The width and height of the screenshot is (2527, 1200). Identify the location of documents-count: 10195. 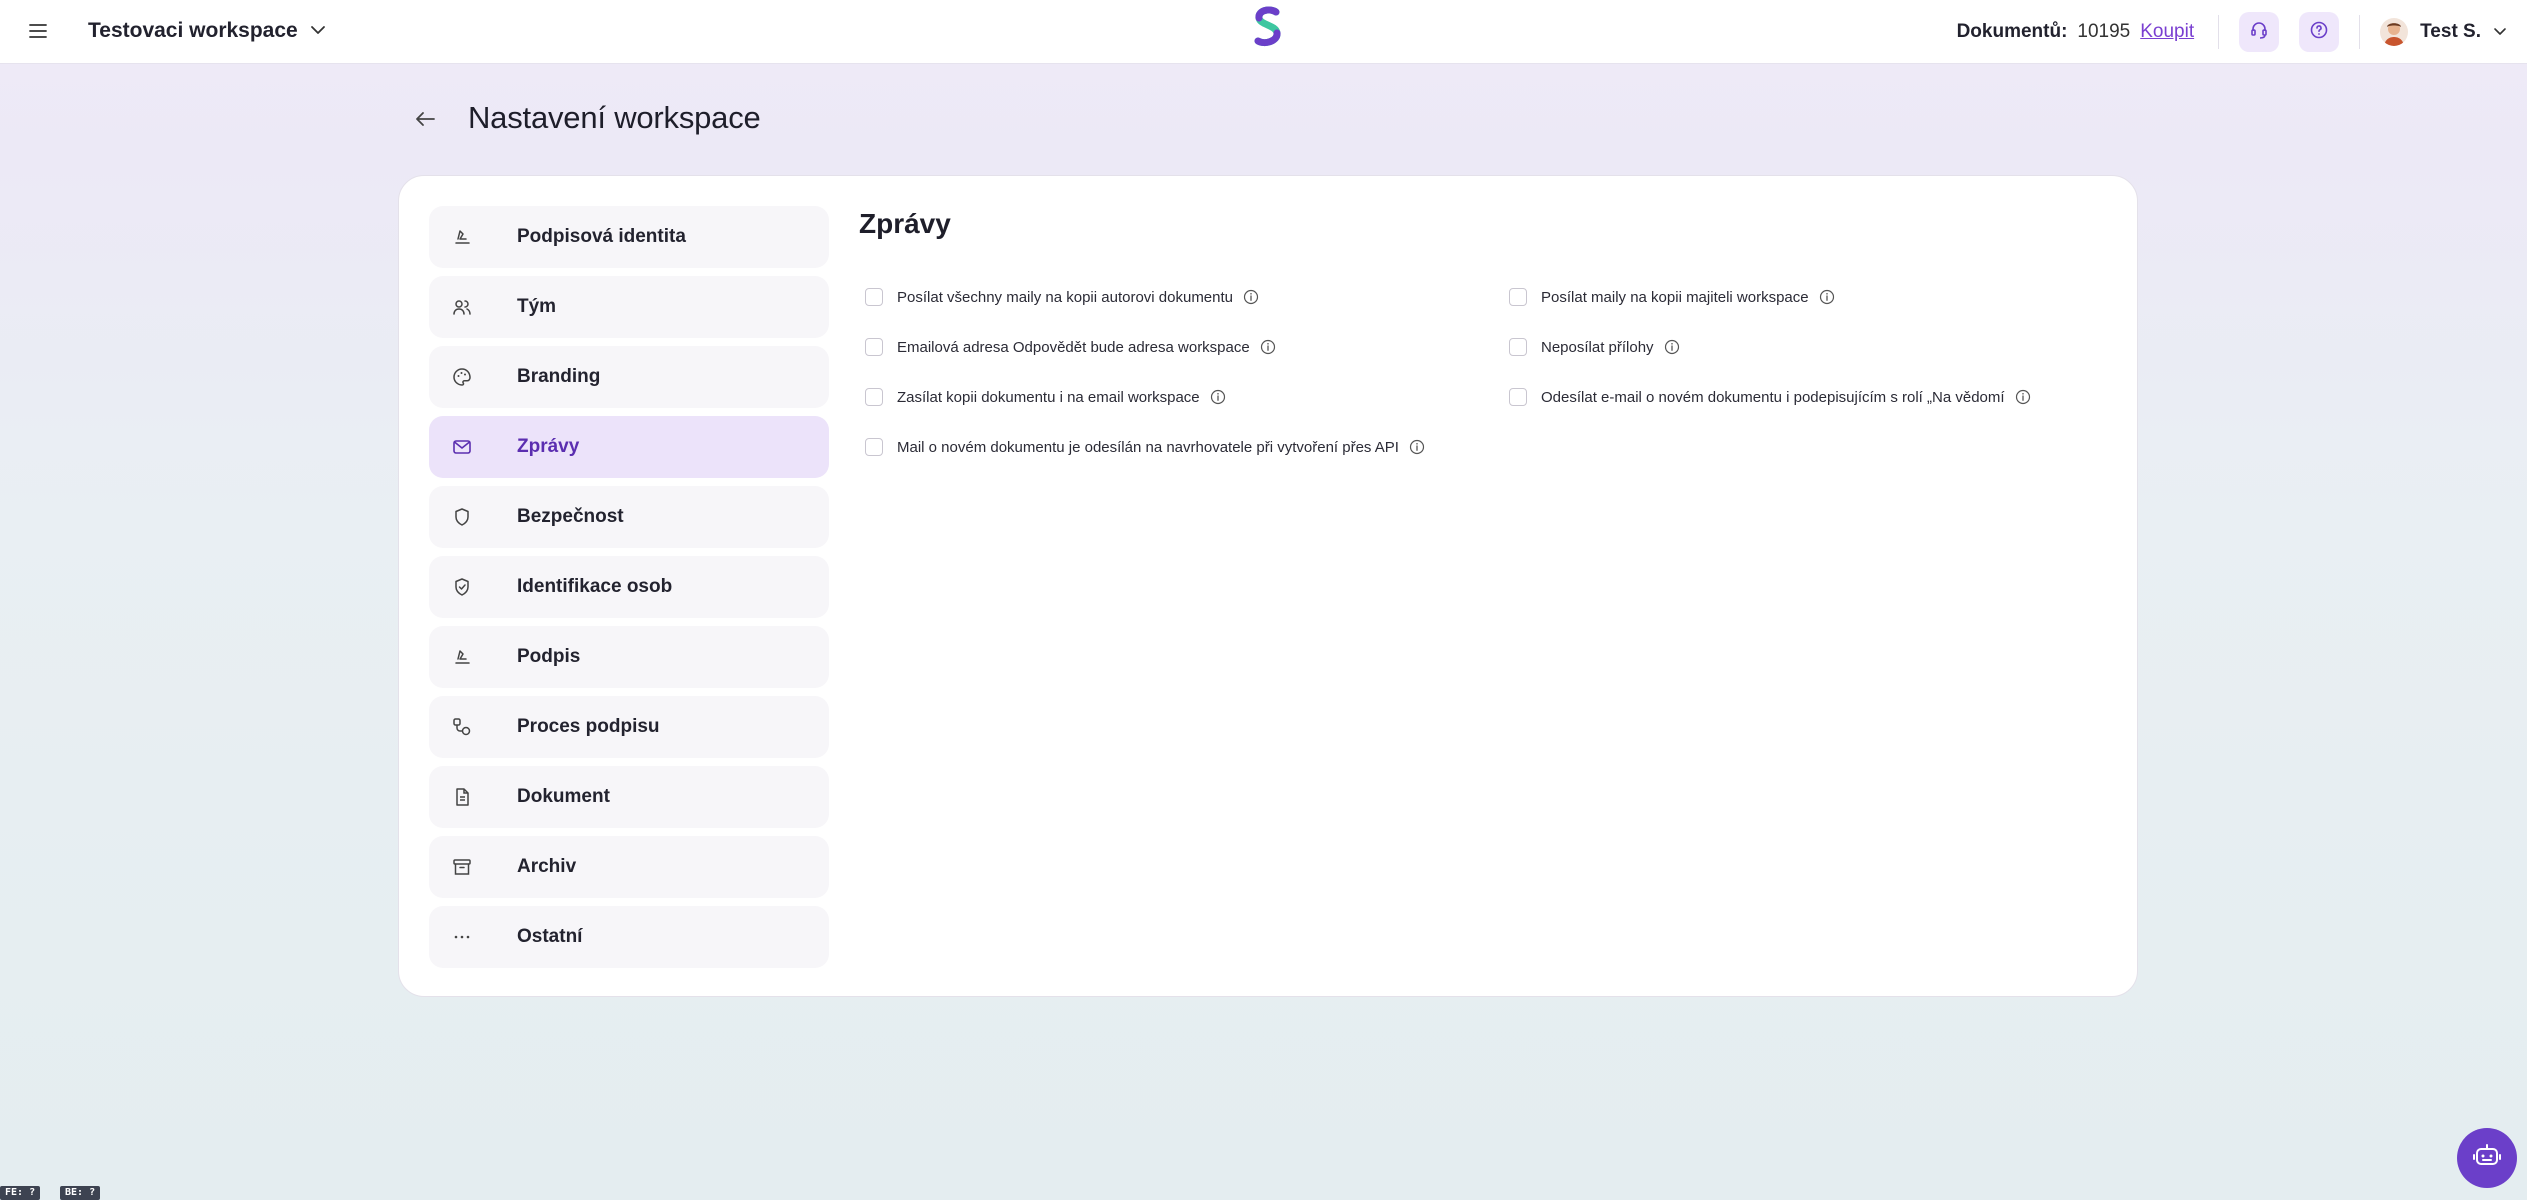
(2104, 31).